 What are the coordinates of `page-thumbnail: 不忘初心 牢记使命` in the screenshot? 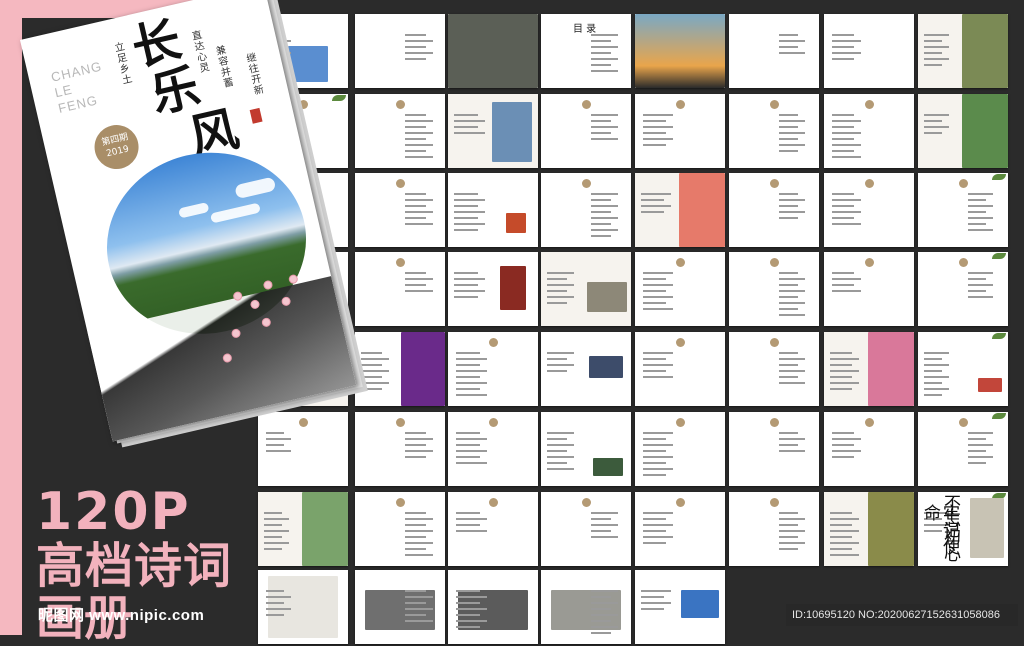 It's located at (963, 529).